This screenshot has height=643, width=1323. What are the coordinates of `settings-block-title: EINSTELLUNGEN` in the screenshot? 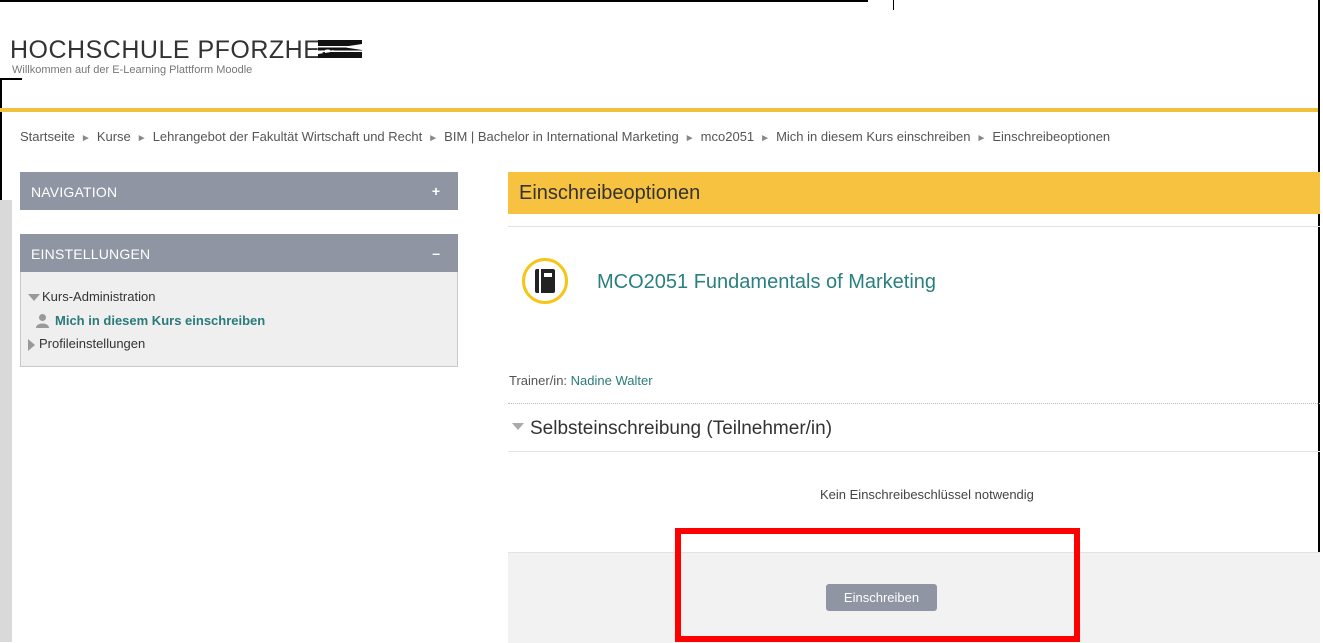 It's located at (91, 254).